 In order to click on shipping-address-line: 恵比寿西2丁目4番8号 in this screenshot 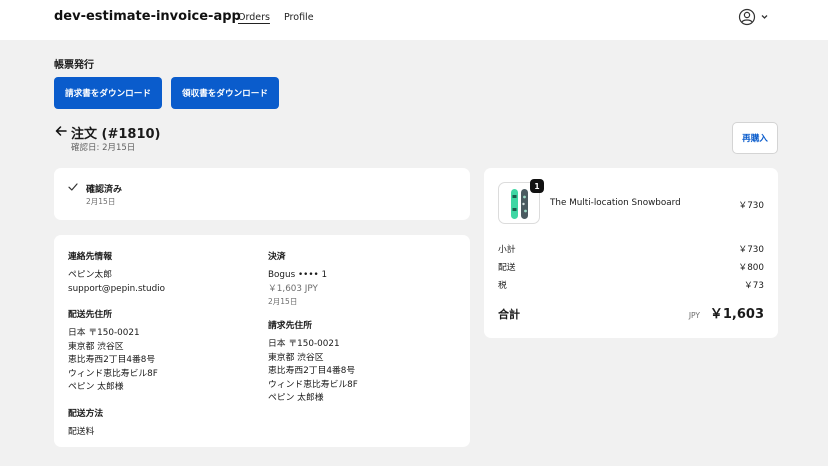, I will do `click(112, 360)`.